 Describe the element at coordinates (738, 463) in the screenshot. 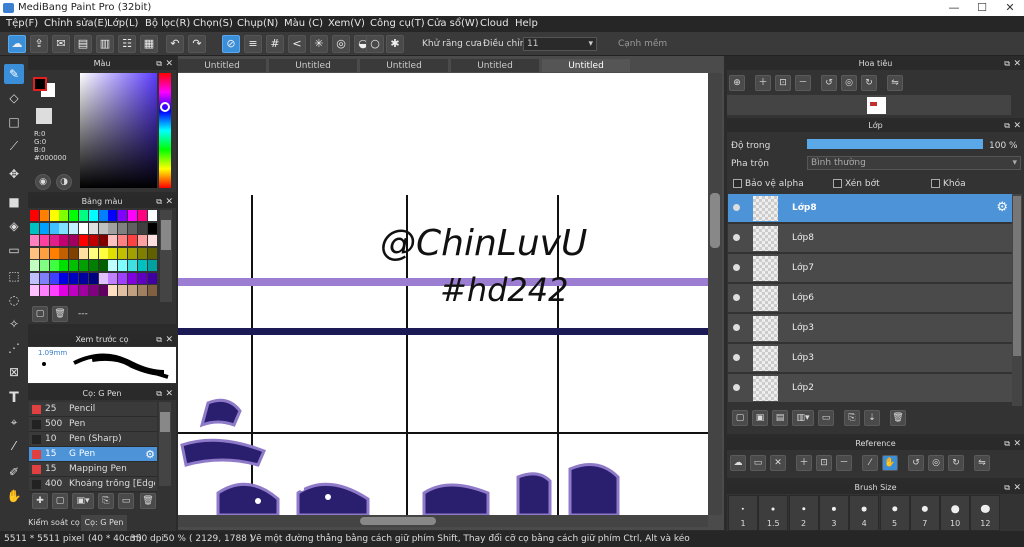

I see `cloud-download-icon: ☁` at that location.